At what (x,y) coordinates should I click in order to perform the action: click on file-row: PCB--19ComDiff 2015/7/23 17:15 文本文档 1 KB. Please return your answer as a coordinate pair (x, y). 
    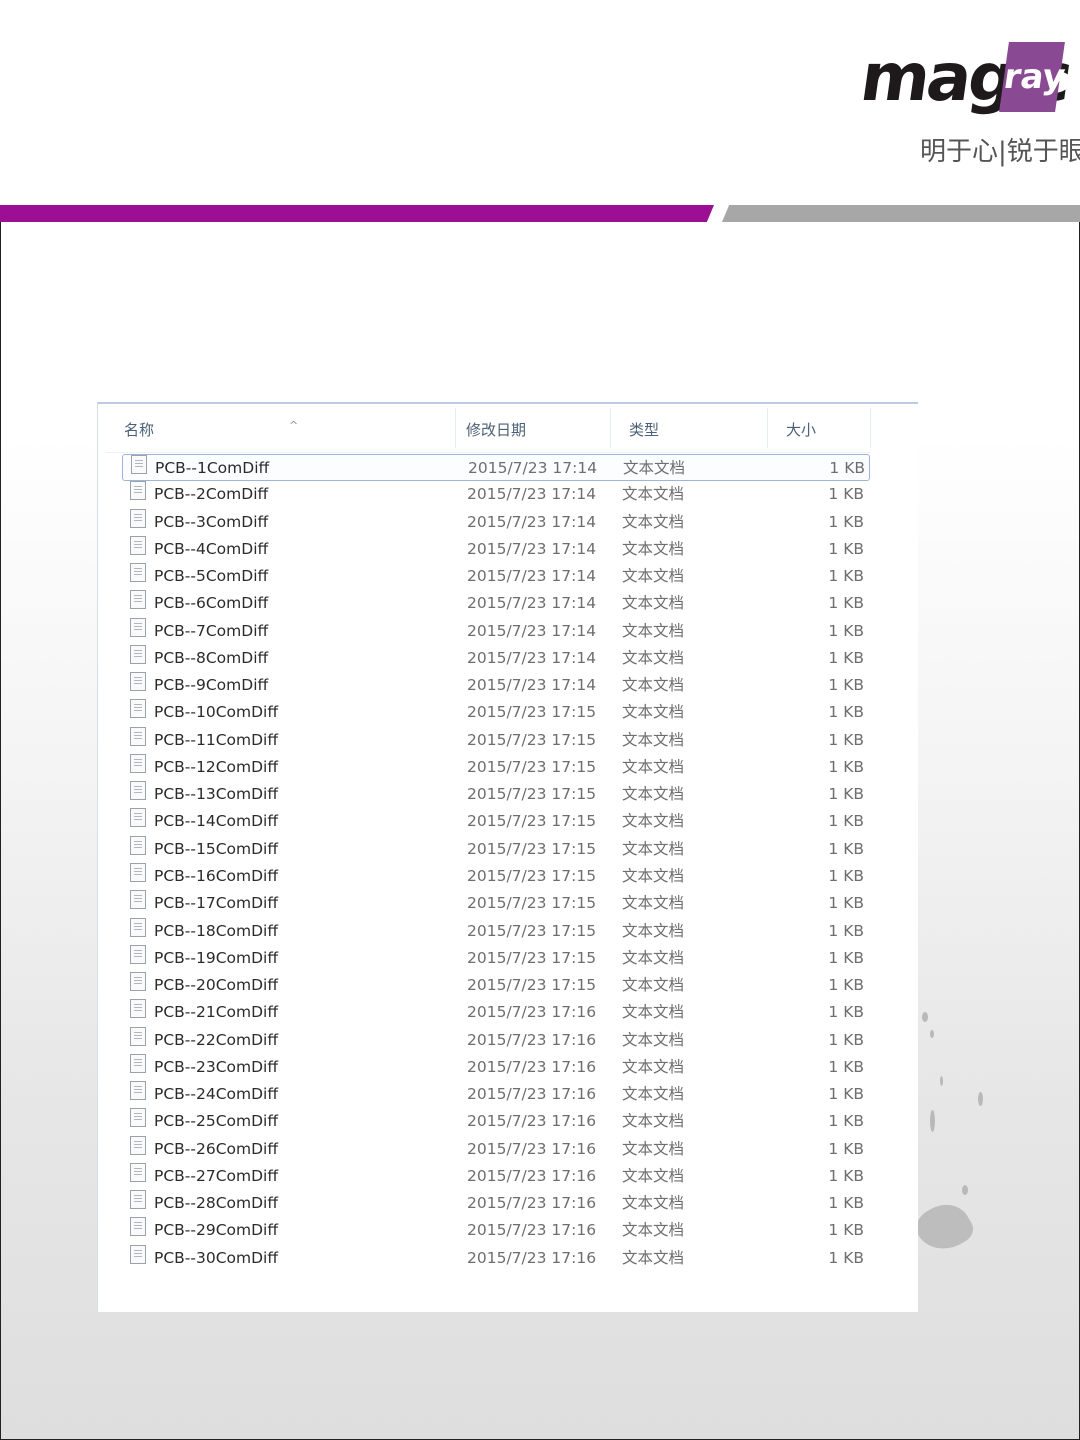
    Looking at the image, I should click on (496, 958).